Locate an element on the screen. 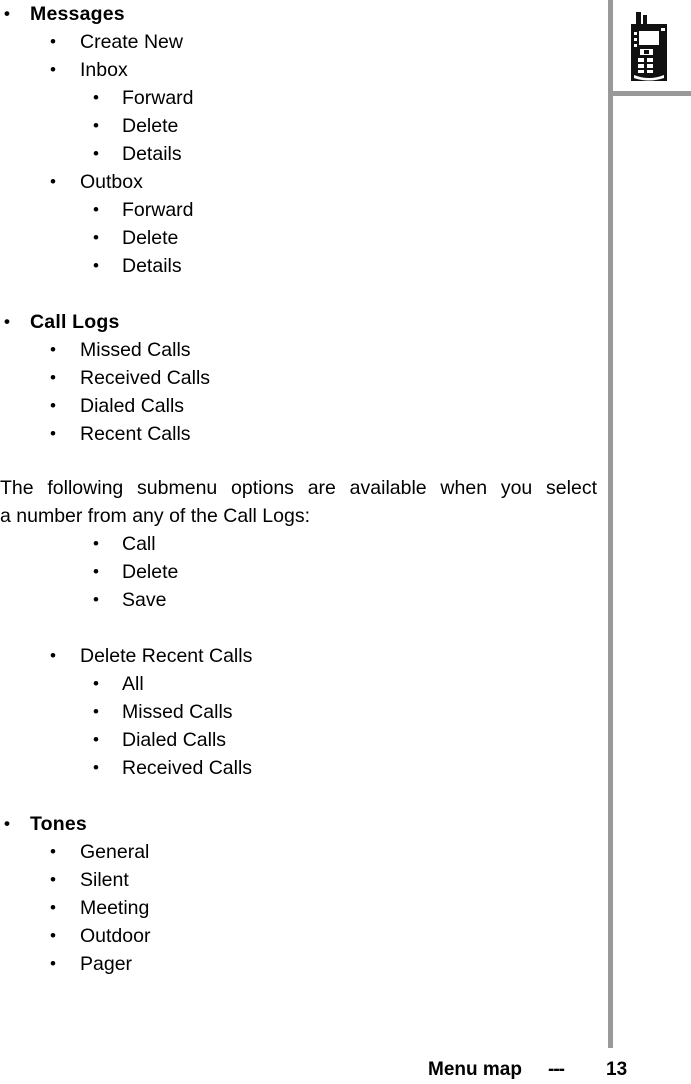 This screenshot has height=1084, width=691. outline-item-label: All is located at coordinates (133, 684).